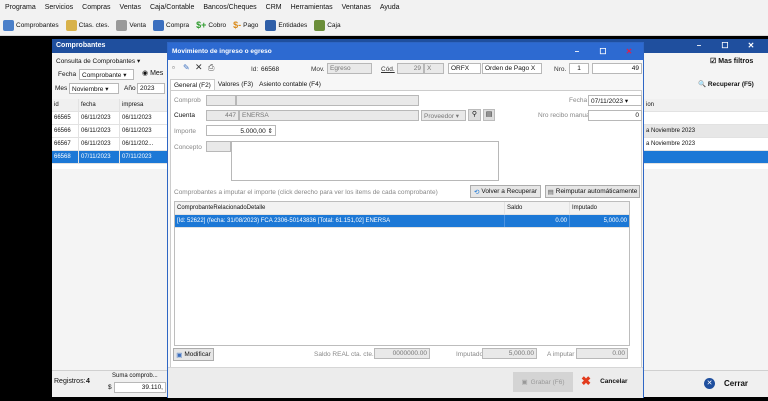 This screenshot has width=768, height=401. Describe the element at coordinates (172, 7) in the screenshot. I see `menu-caja-contable: Caja/Contable` at that location.